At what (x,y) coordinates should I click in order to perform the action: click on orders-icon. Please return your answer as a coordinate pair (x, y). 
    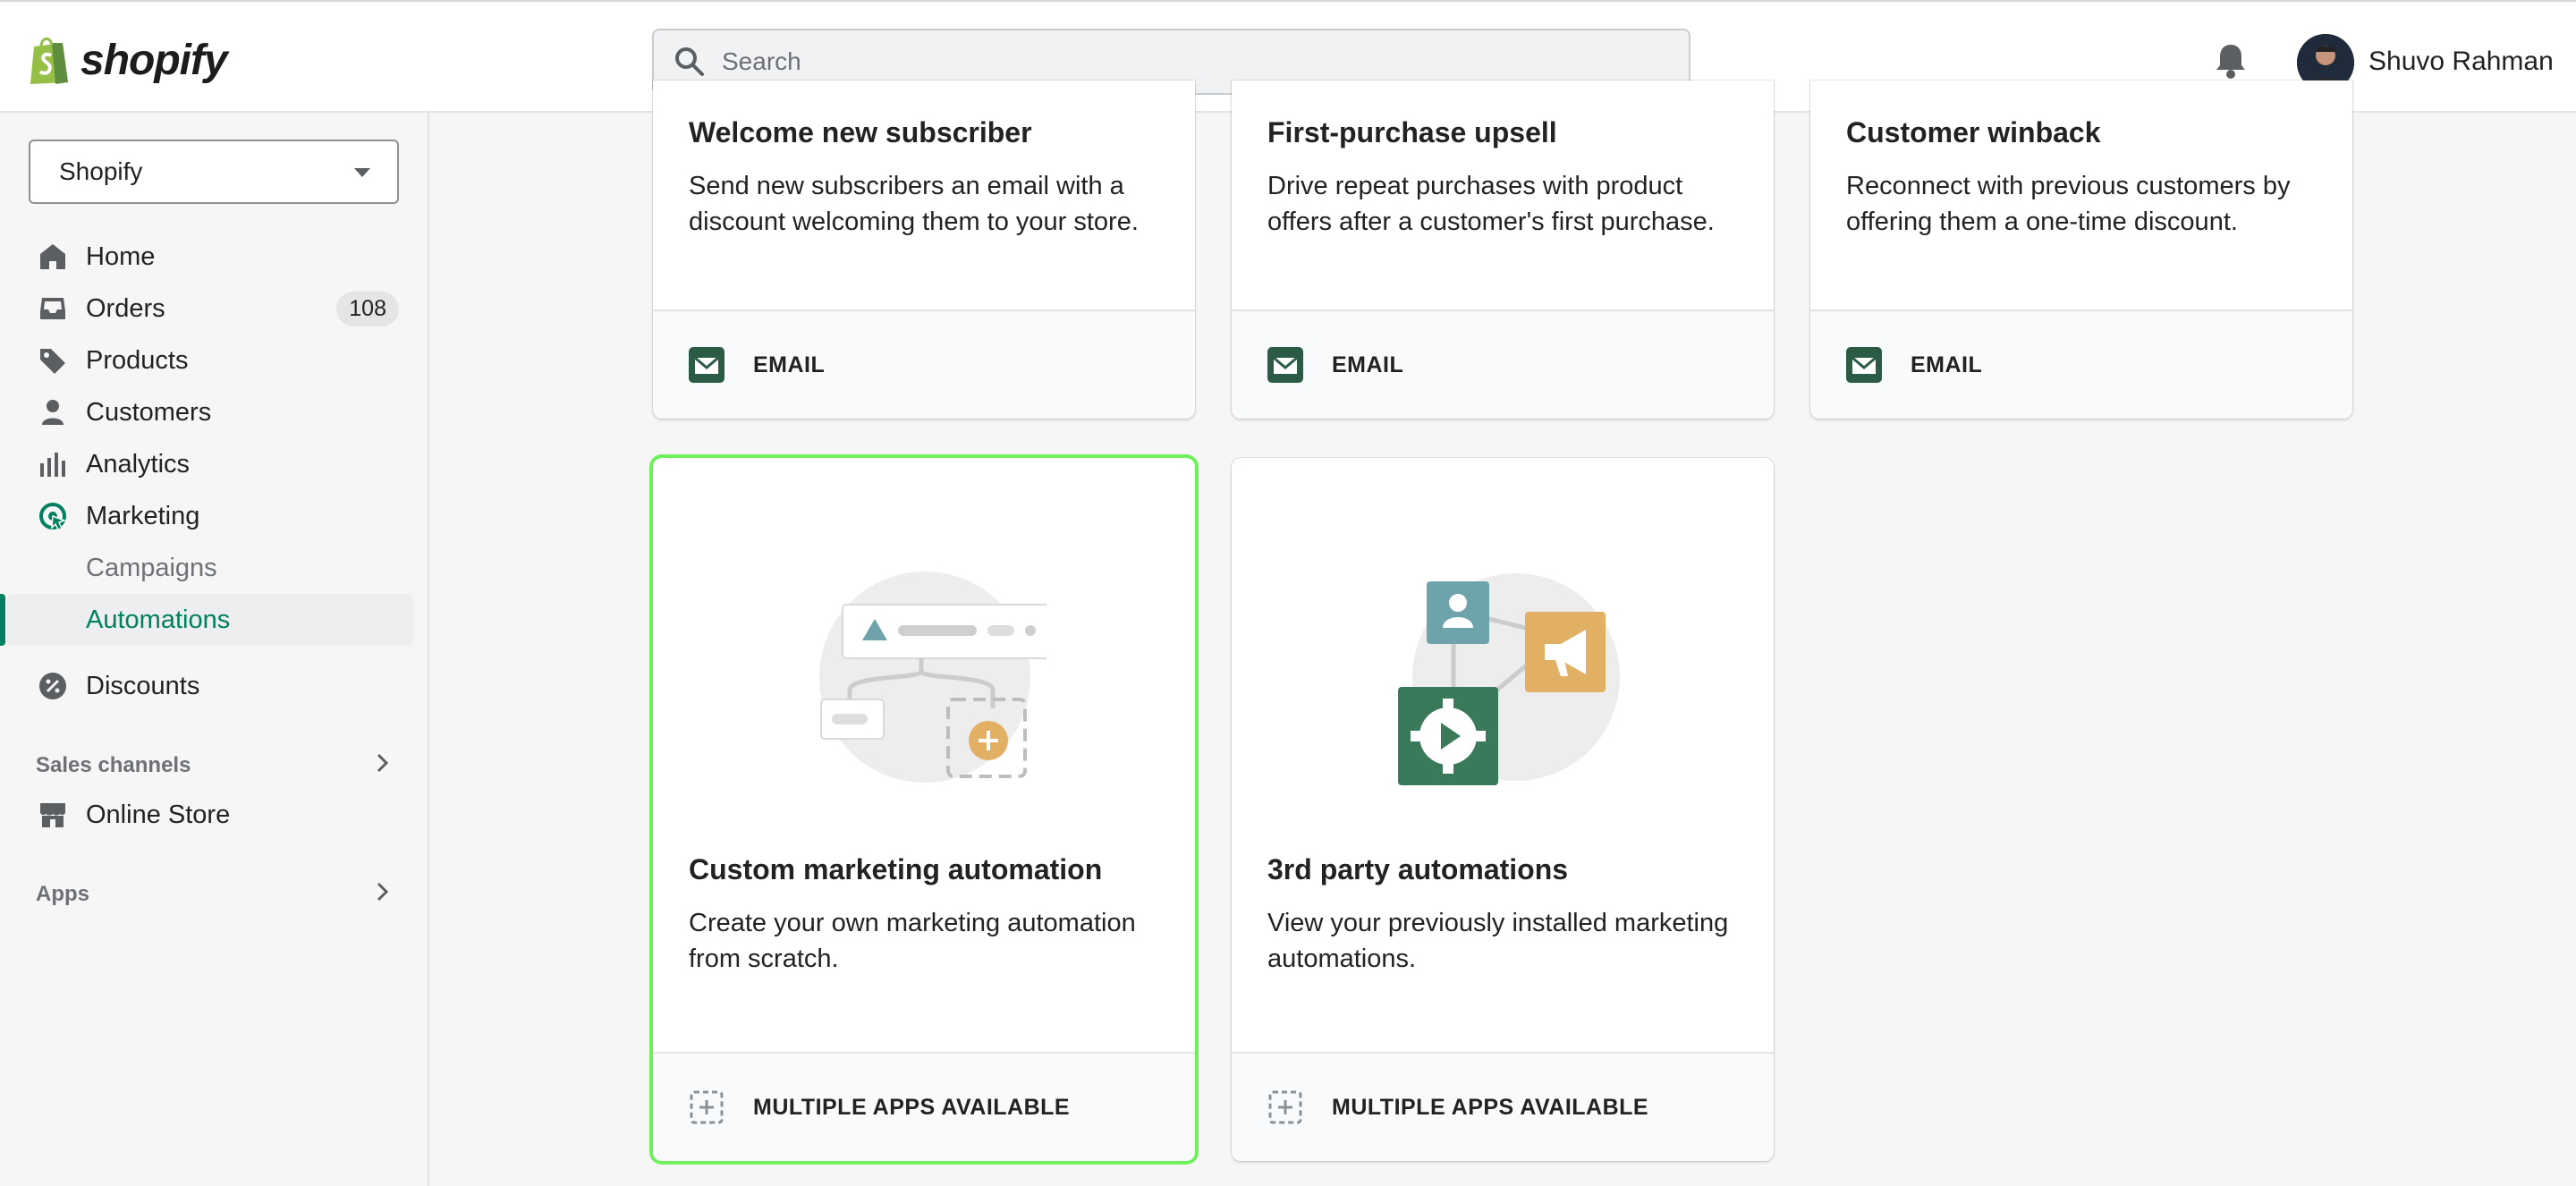
    Looking at the image, I should click on (52, 308).